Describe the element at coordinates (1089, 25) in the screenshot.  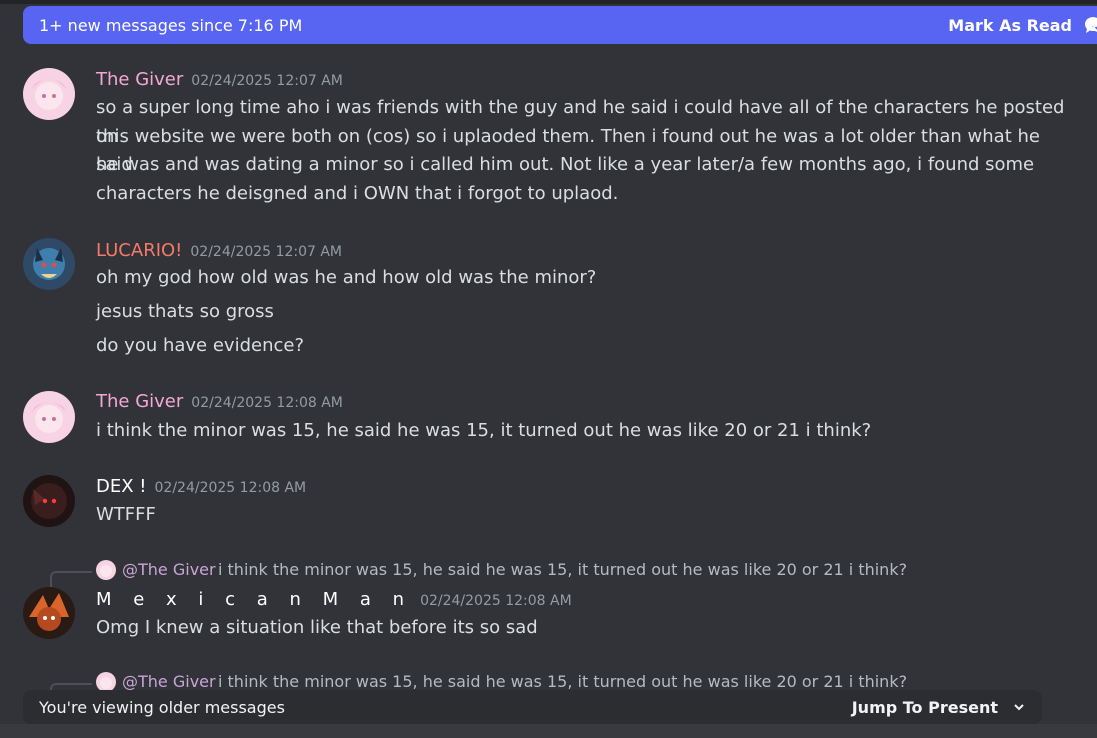
I see `mark-read-icon` at that location.